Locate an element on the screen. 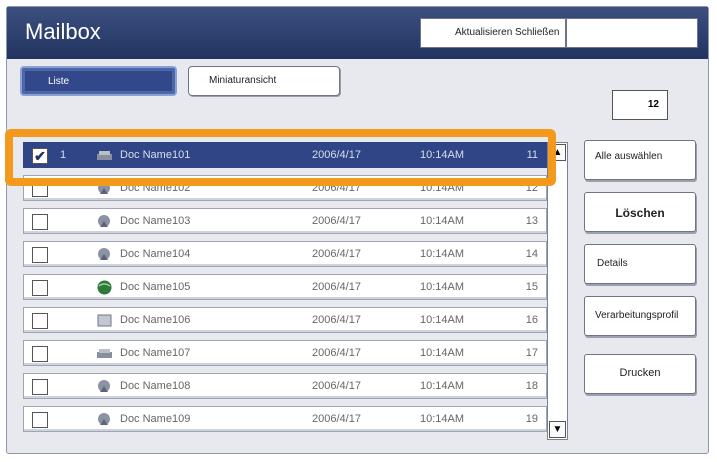 The image size is (717, 462). table-row: Doc Name104 2006/4/17 10:14AM 14 is located at coordinates (285, 254).